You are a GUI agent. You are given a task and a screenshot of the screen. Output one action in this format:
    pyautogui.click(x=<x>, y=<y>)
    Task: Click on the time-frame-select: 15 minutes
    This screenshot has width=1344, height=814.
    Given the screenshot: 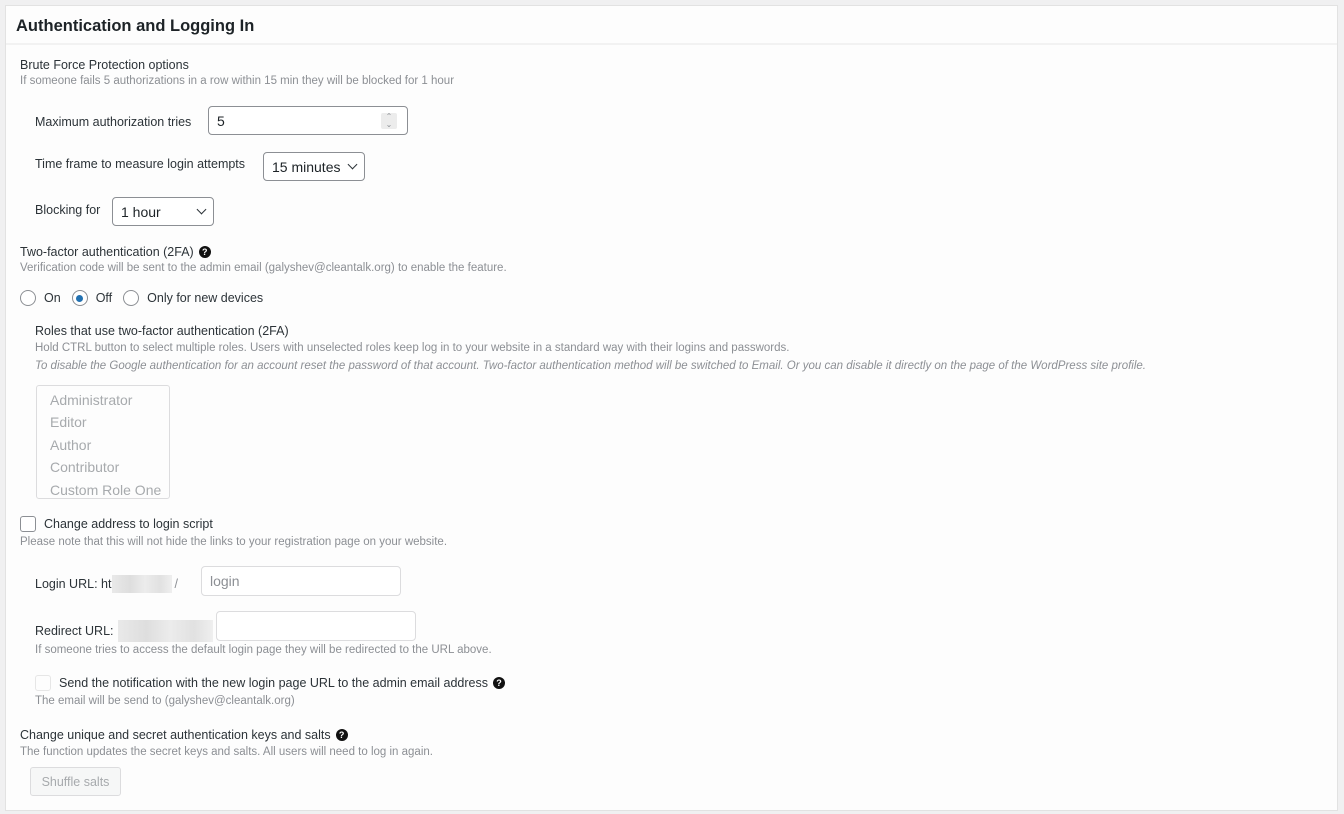 What is the action you would take?
    pyautogui.click(x=314, y=166)
    